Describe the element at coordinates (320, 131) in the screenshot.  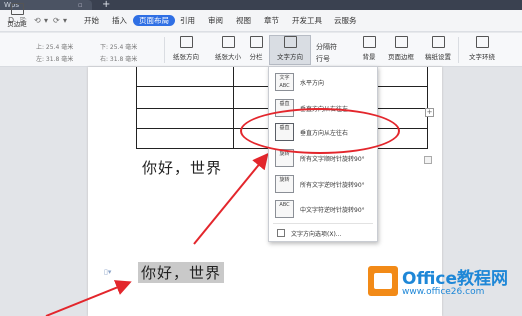
I see `highlight-circle` at that location.